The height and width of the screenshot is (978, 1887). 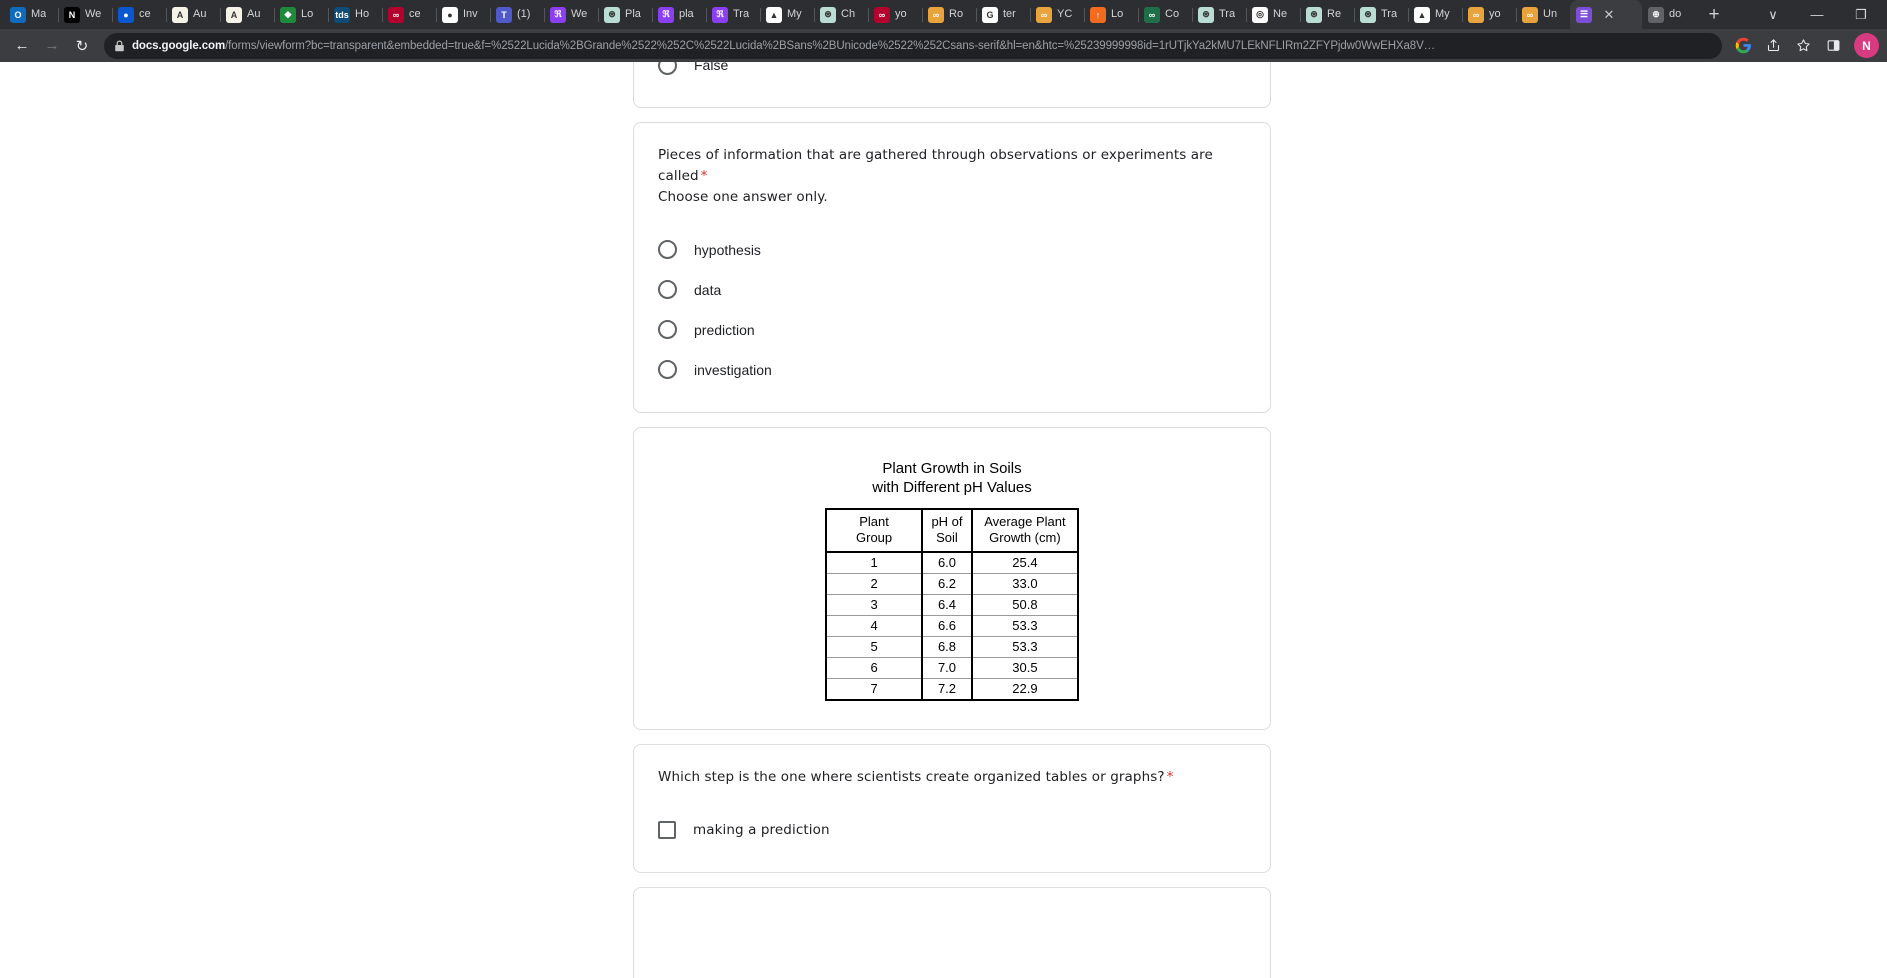 What do you see at coordinates (761, 829) in the screenshot?
I see `option-label-making-a-prediction: making a prediction` at bounding box center [761, 829].